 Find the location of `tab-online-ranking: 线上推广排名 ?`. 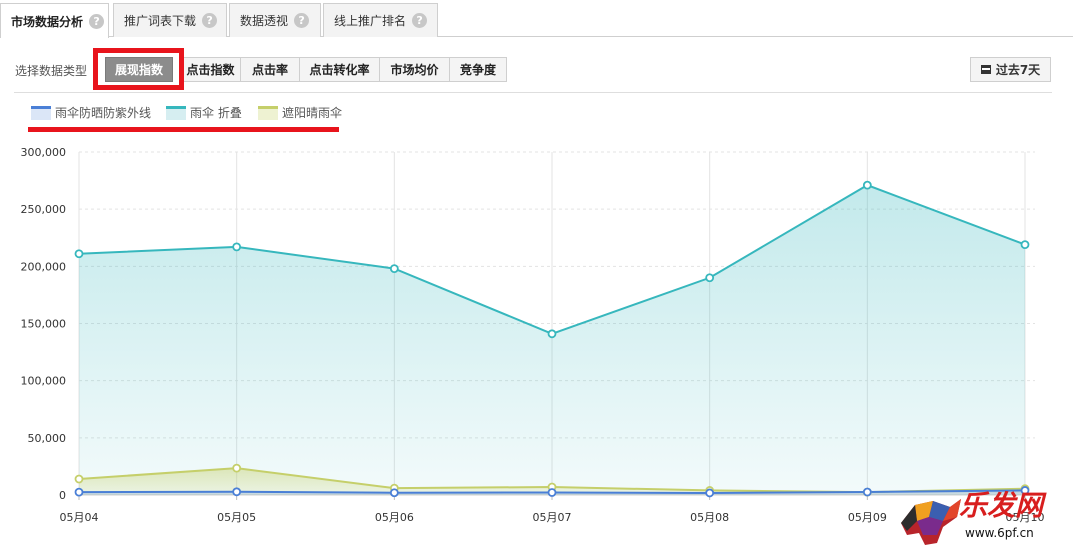

tab-online-ranking: 线上推广排名 ? is located at coordinates (380, 20).